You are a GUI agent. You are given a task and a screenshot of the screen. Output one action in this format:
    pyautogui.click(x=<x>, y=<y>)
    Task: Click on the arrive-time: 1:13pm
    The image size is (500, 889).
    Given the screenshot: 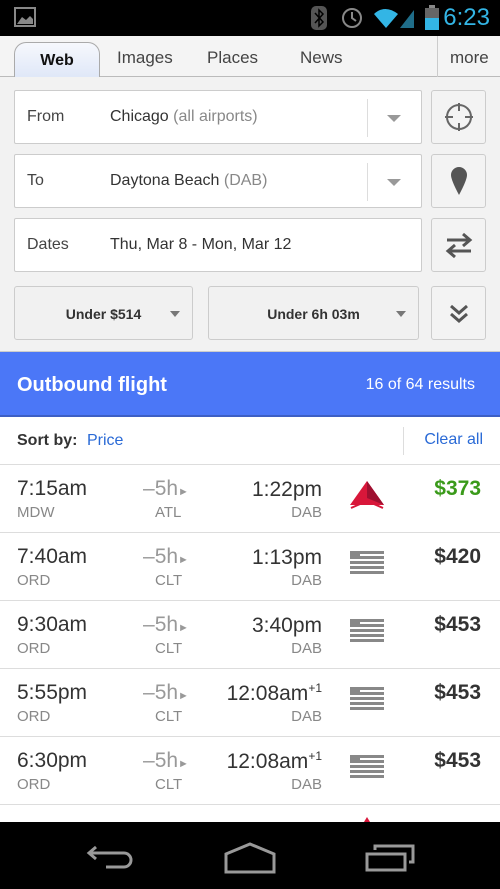 What is the action you would take?
    pyautogui.click(x=287, y=557)
    